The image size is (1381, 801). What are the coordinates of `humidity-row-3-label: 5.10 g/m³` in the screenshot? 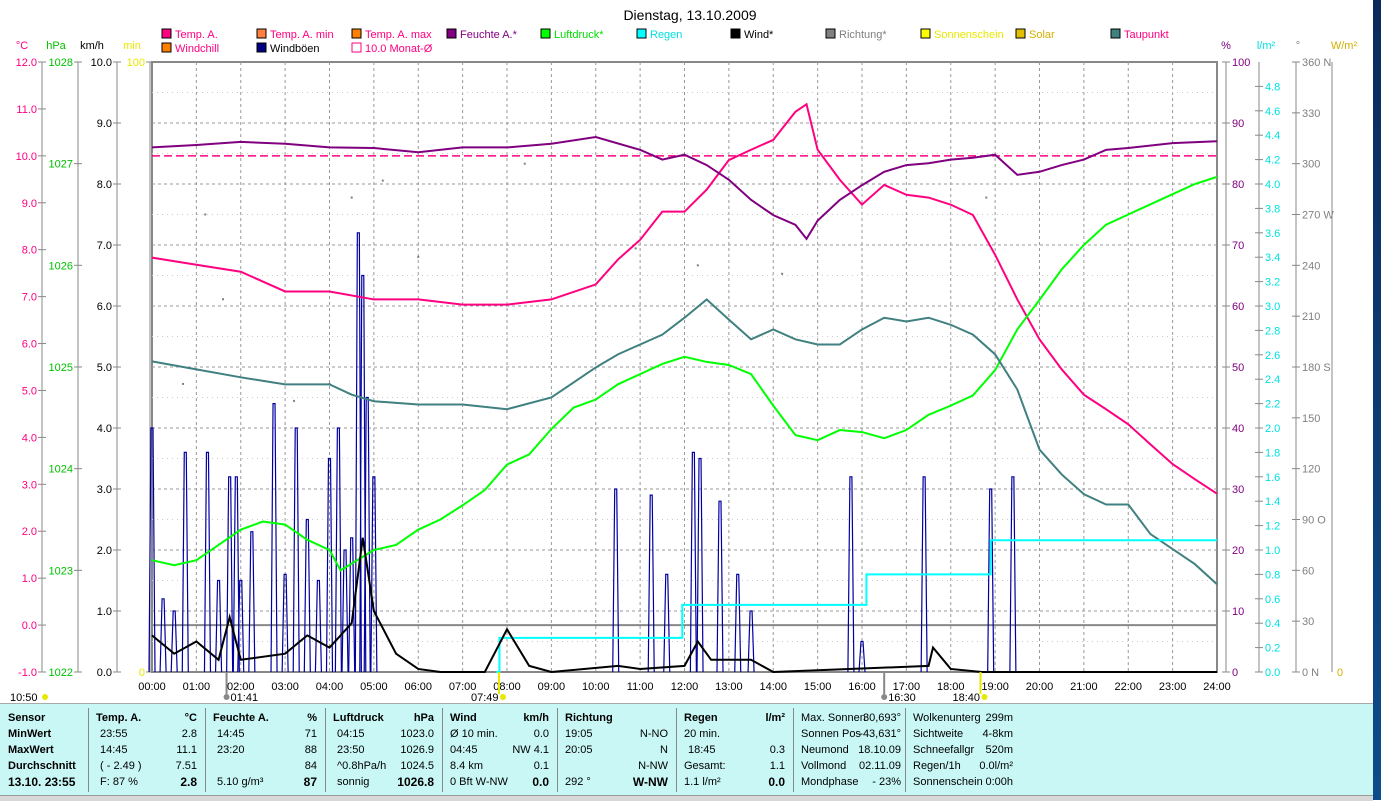 It's located at (240, 782).